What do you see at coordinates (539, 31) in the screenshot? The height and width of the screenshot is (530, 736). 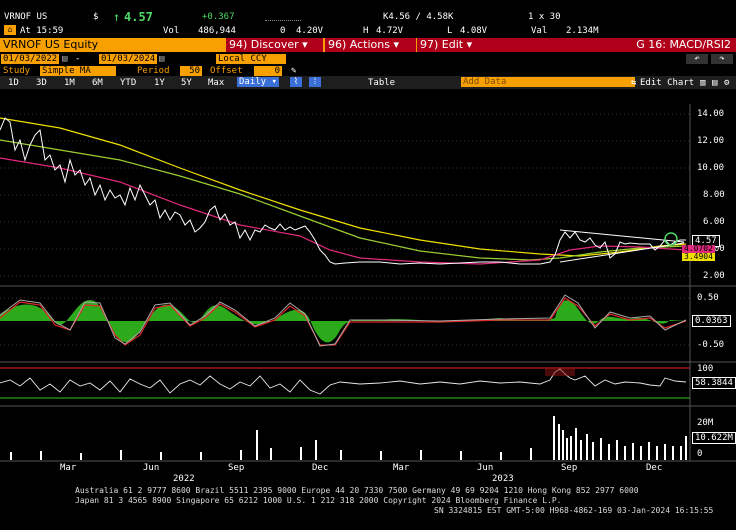 I see `val-label: Val` at bounding box center [539, 31].